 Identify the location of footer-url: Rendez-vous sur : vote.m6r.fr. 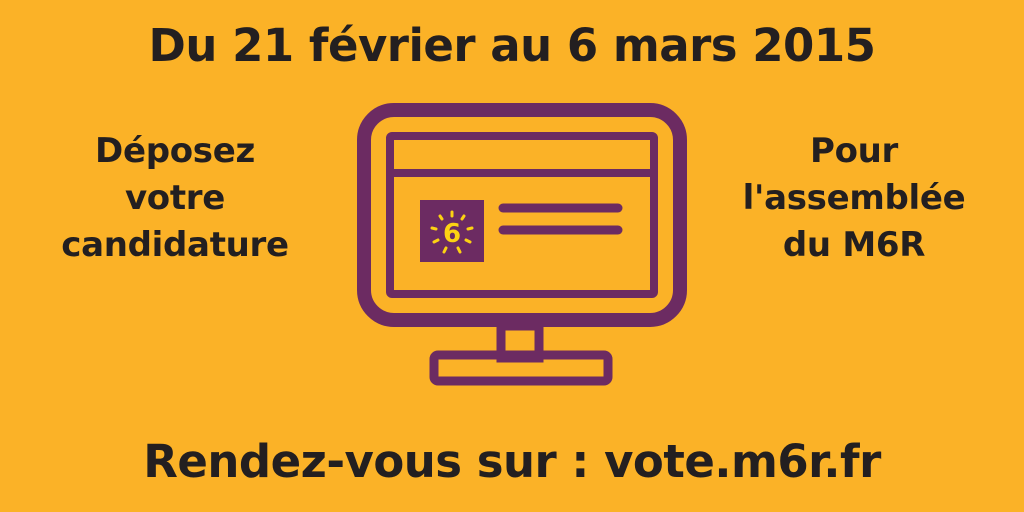
(512, 461).